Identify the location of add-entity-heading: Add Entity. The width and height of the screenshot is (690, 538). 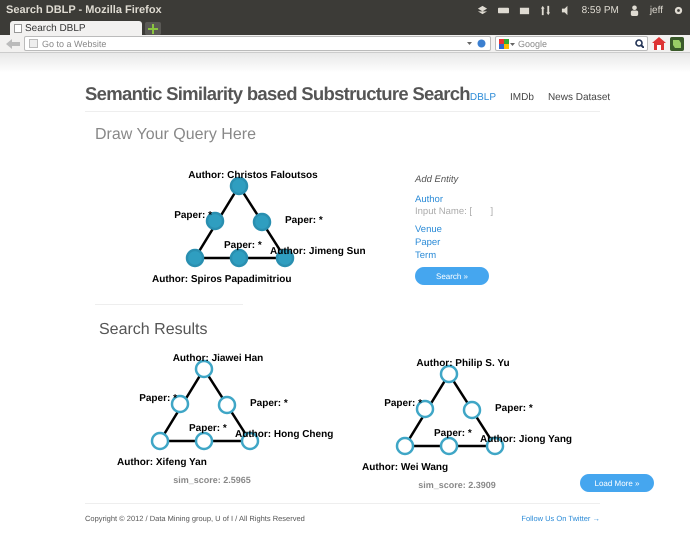
(437, 179).